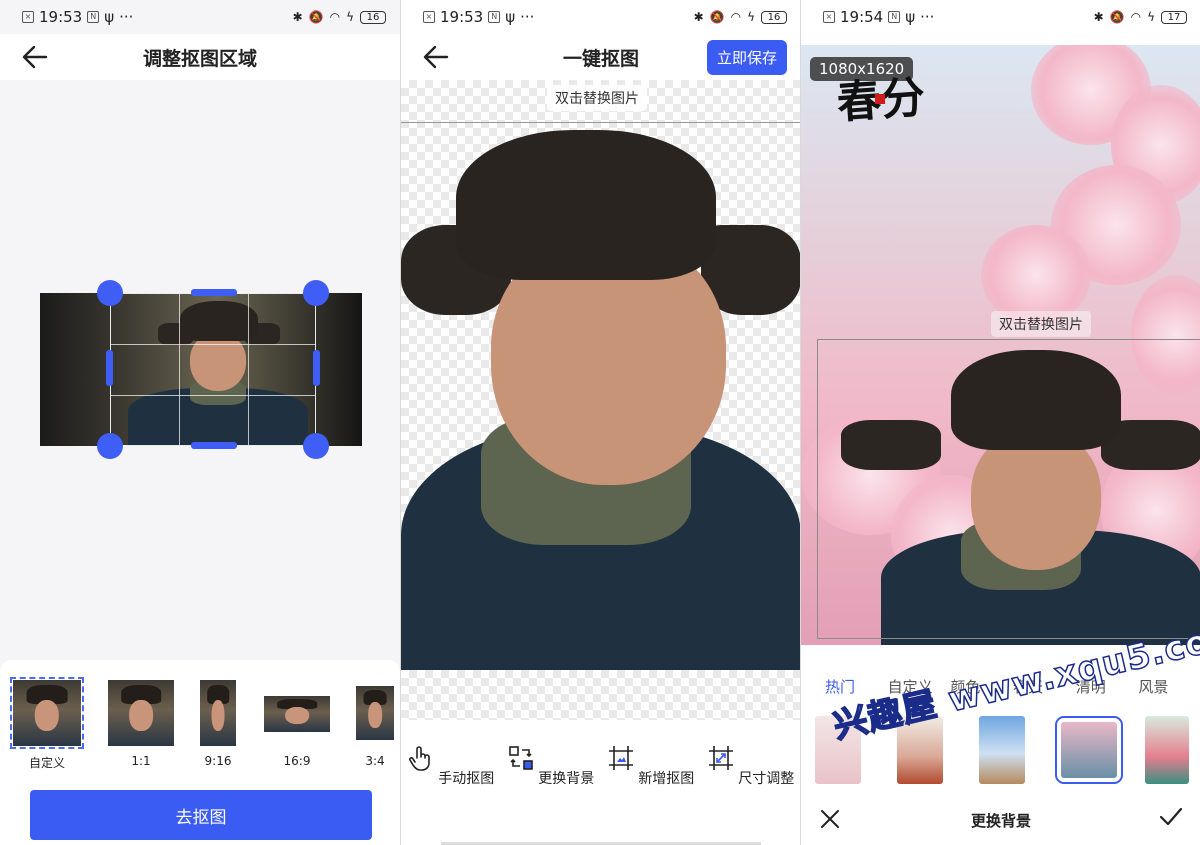  What do you see at coordinates (1169, 686) in the screenshot?
I see `tab-scenery: 风景` at bounding box center [1169, 686].